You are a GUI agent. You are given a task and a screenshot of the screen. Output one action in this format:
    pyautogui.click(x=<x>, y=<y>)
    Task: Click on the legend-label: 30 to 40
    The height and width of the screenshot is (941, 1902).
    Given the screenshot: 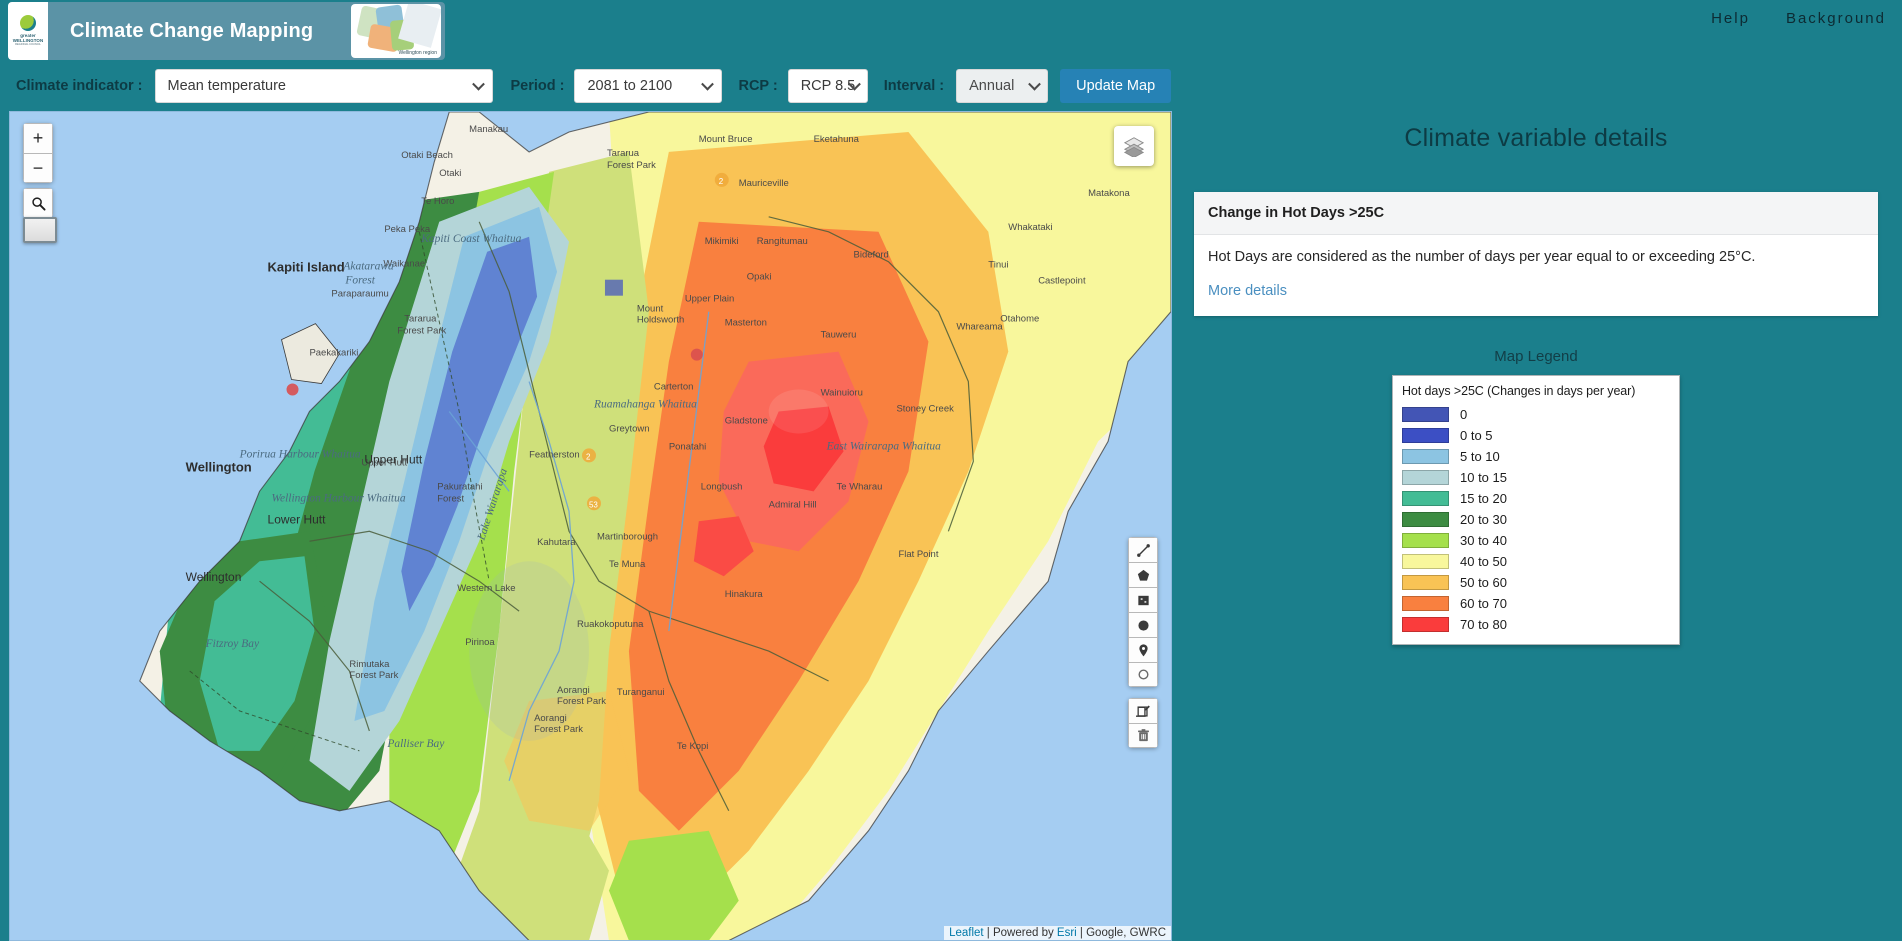 What is the action you would take?
    pyautogui.click(x=1483, y=540)
    